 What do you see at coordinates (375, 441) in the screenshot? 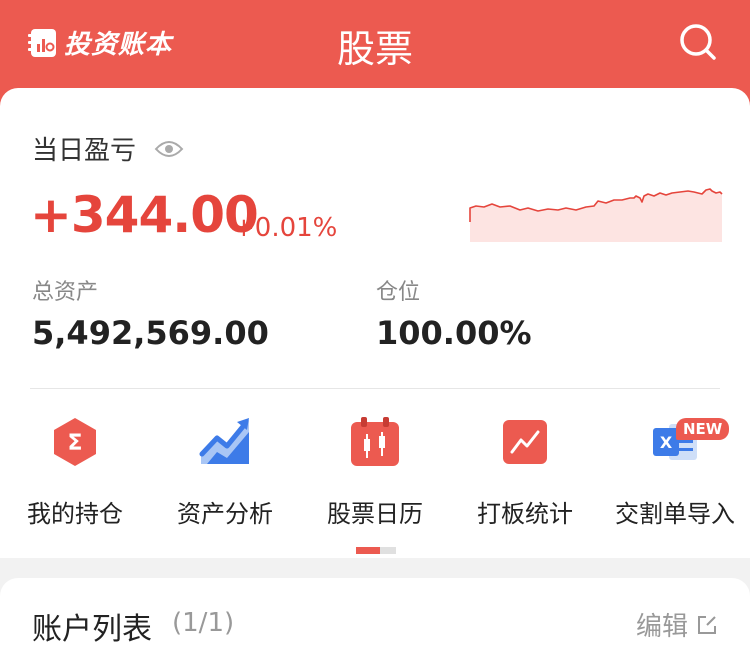
I see `calendar-icon` at bounding box center [375, 441].